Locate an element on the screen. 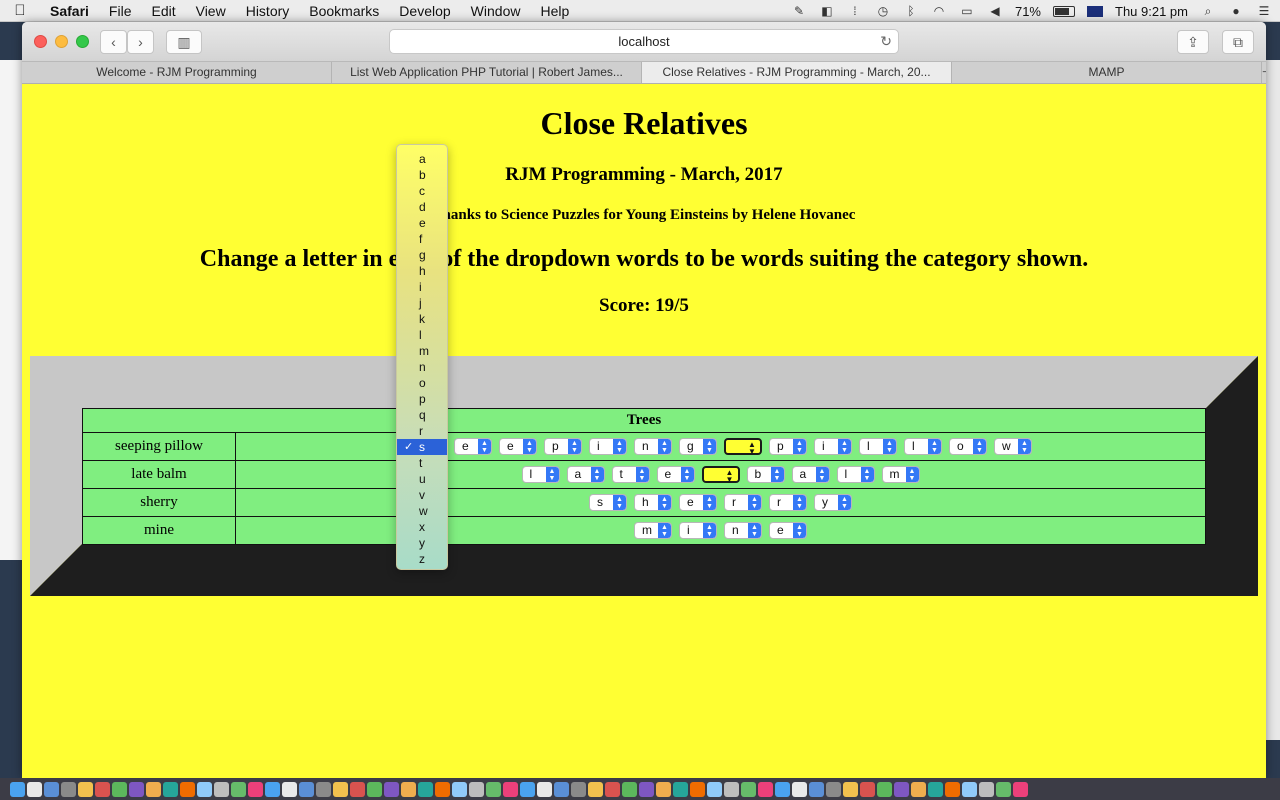 This screenshot has height=800, width=1280. dropdown-option: g is located at coordinates (422, 255).